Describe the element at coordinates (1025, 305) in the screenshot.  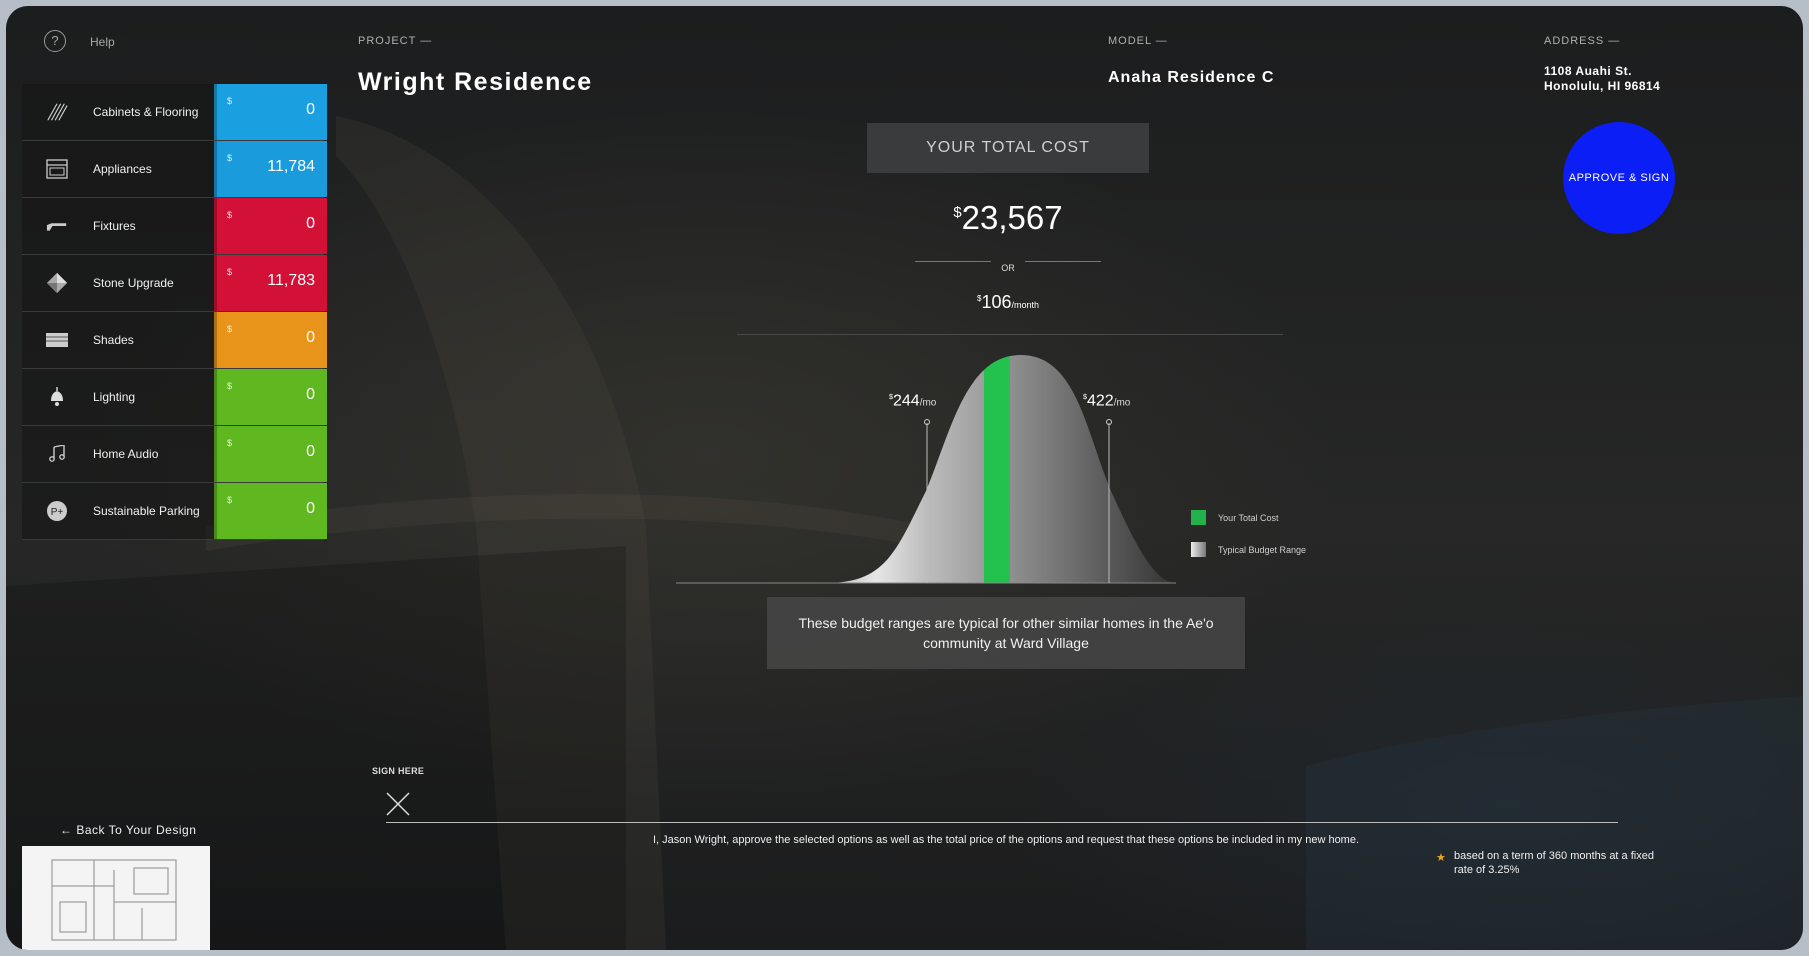
I see `monthly-unit: /month` at that location.